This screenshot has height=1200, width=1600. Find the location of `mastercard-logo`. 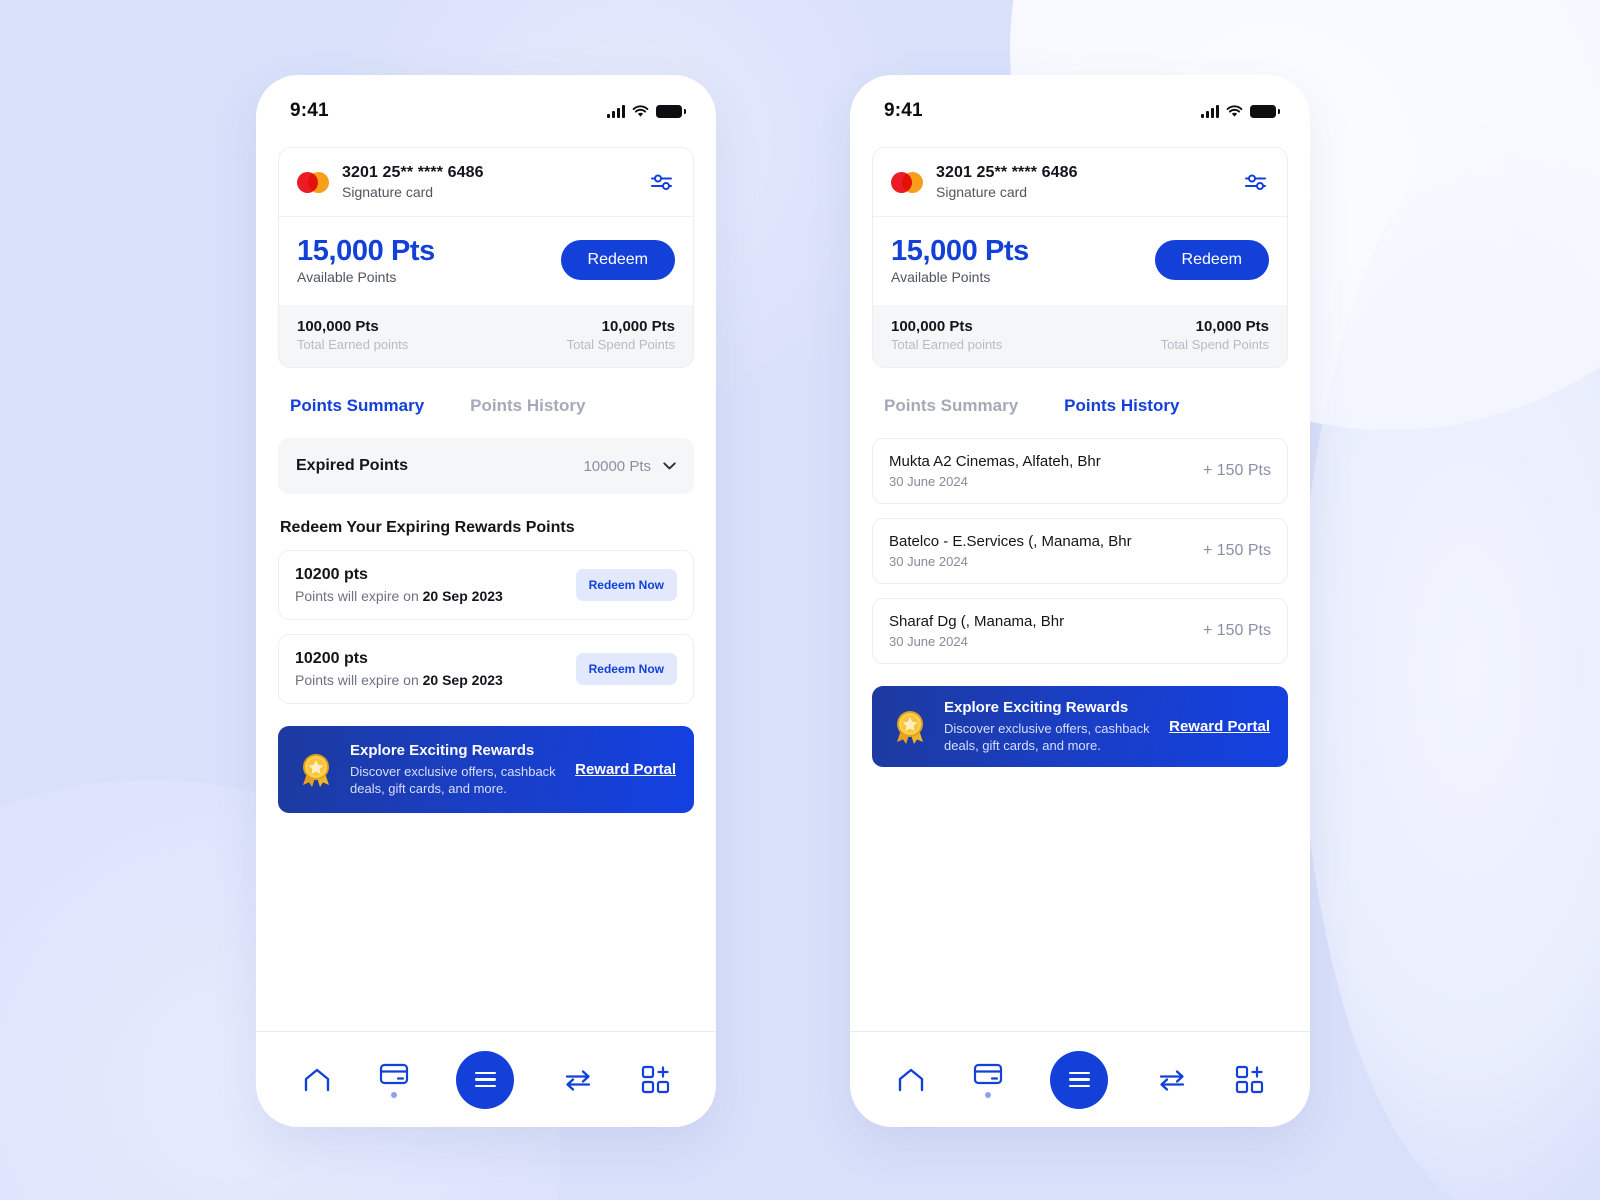

mastercard-logo is located at coordinates (313, 182).